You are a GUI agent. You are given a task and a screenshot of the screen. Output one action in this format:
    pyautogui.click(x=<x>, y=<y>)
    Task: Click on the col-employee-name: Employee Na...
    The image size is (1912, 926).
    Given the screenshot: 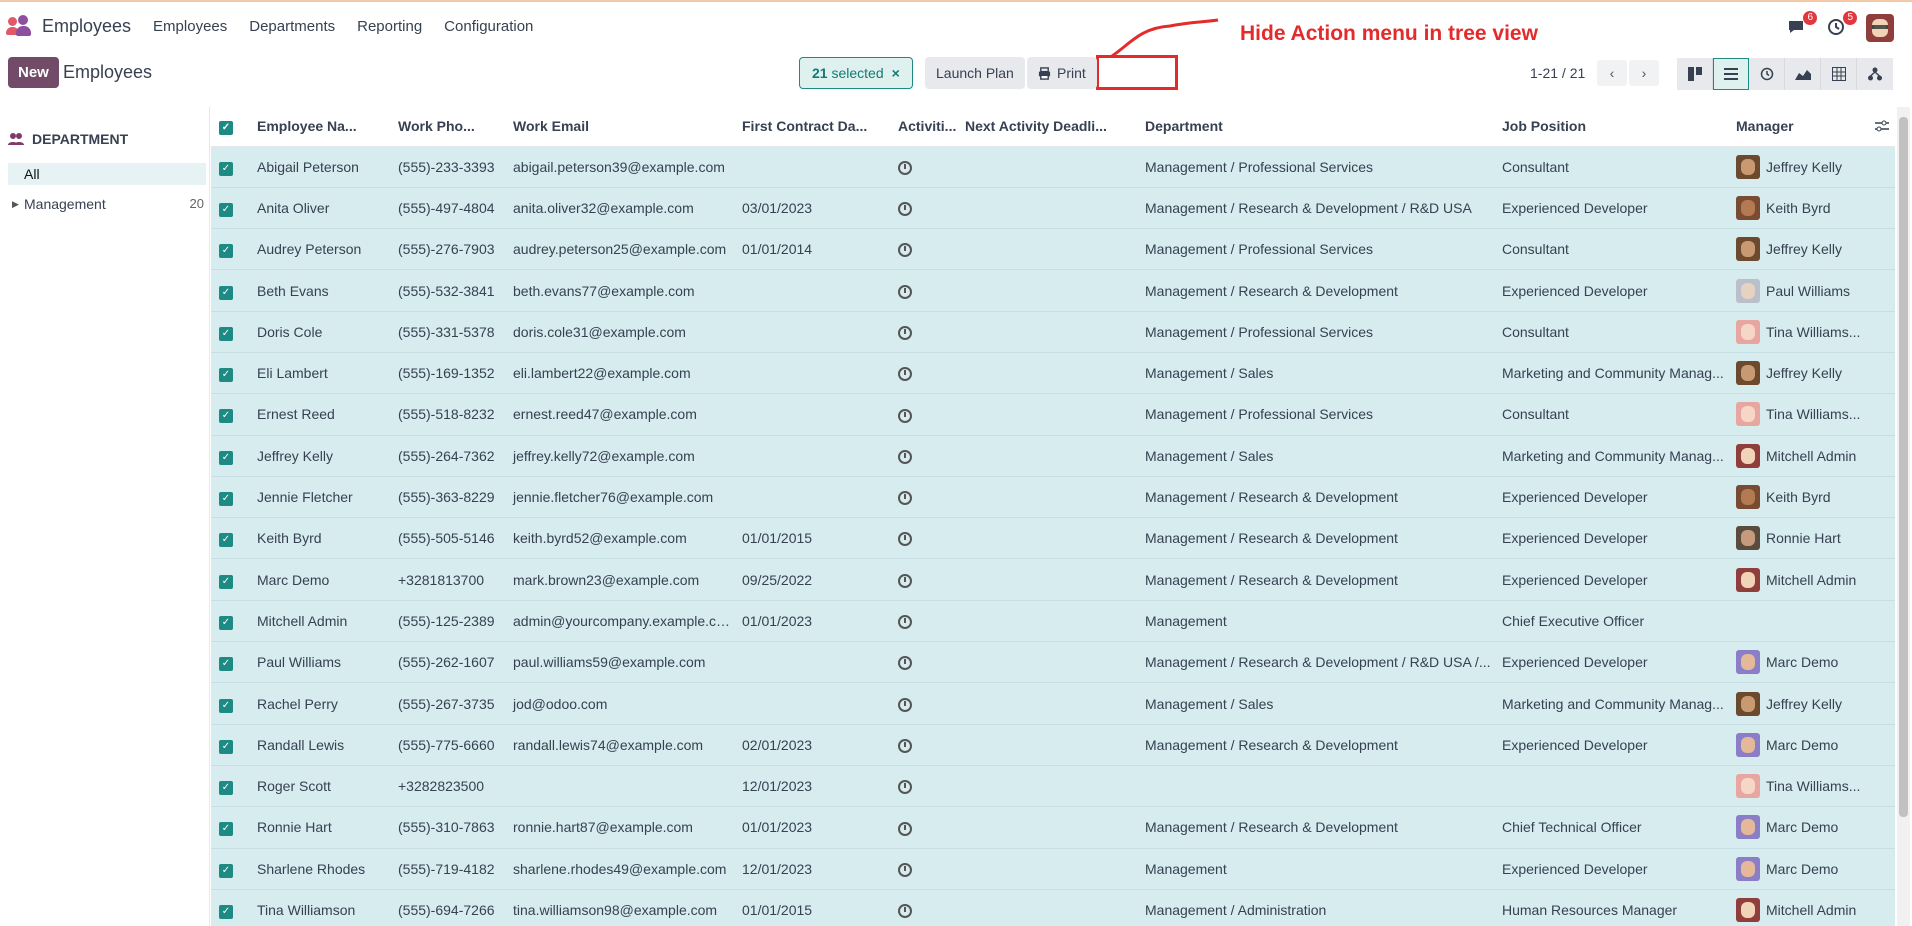 What is the action you would take?
    pyautogui.click(x=319, y=127)
    